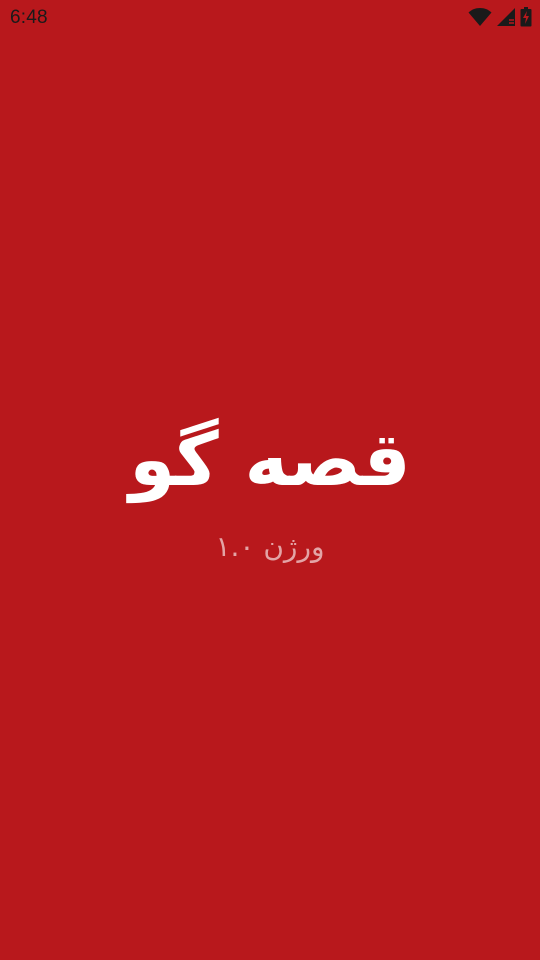  What do you see at coordinates (506, 17) in the screenshot?
I see `cellular-signal-icon` at bounding box center [506, 17].